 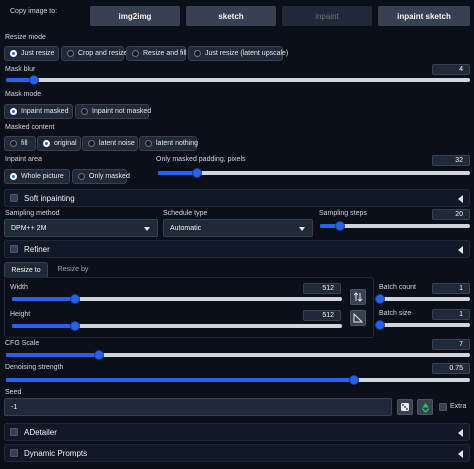 I want to click on extra-checkbox, so click(x=443, y=407).